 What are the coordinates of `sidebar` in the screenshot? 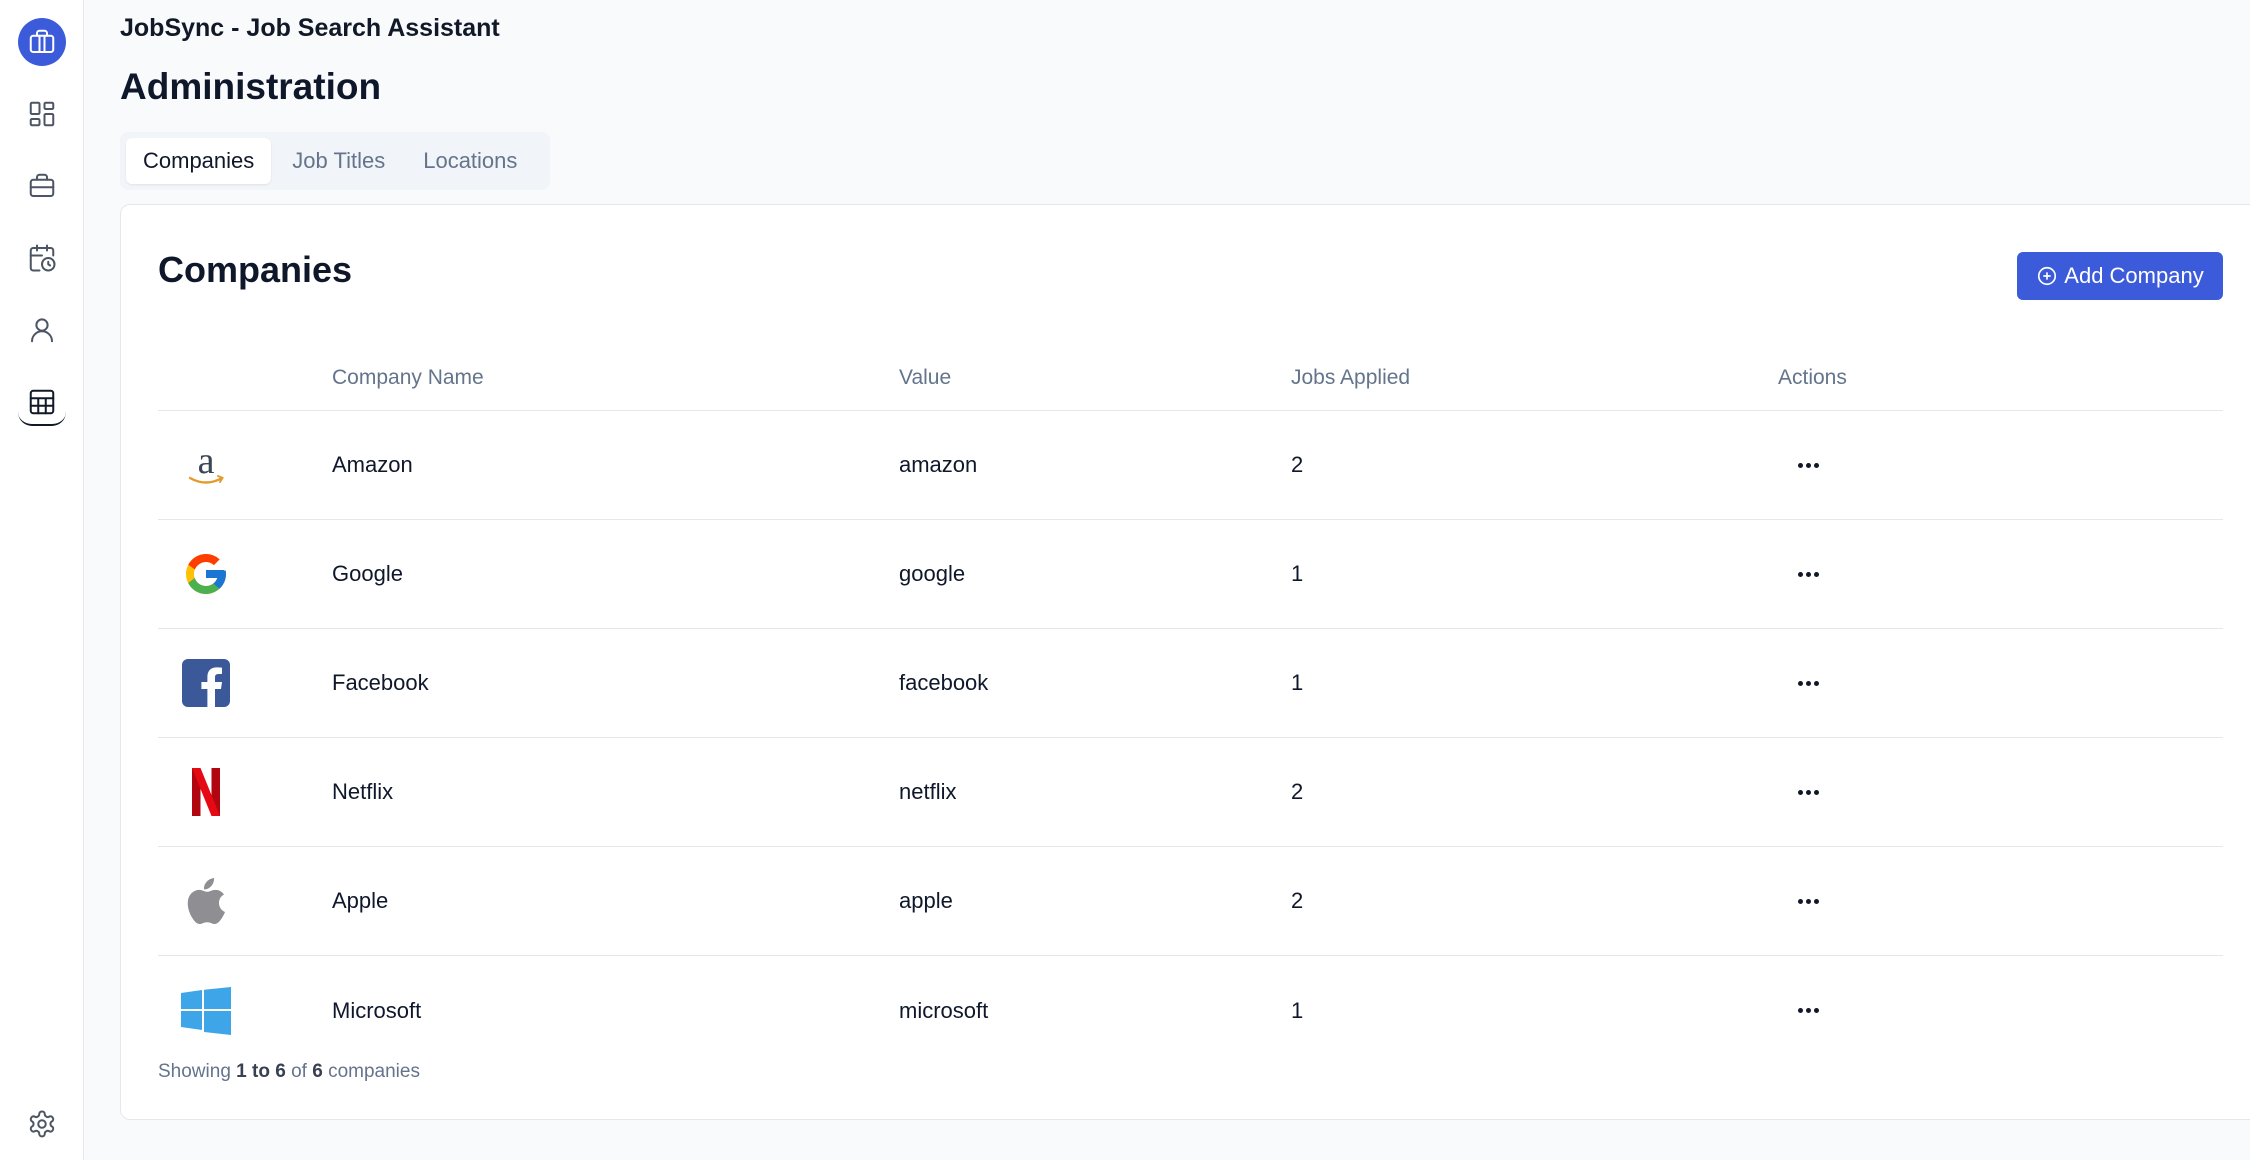 It's located at (42, 580).